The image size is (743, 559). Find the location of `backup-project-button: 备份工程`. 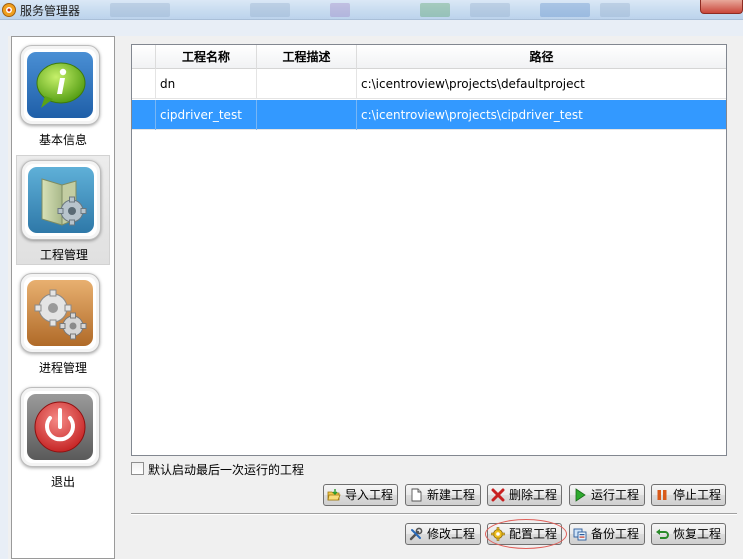

backup-project-button: 备份工程 is located at coordinates (607, 534).